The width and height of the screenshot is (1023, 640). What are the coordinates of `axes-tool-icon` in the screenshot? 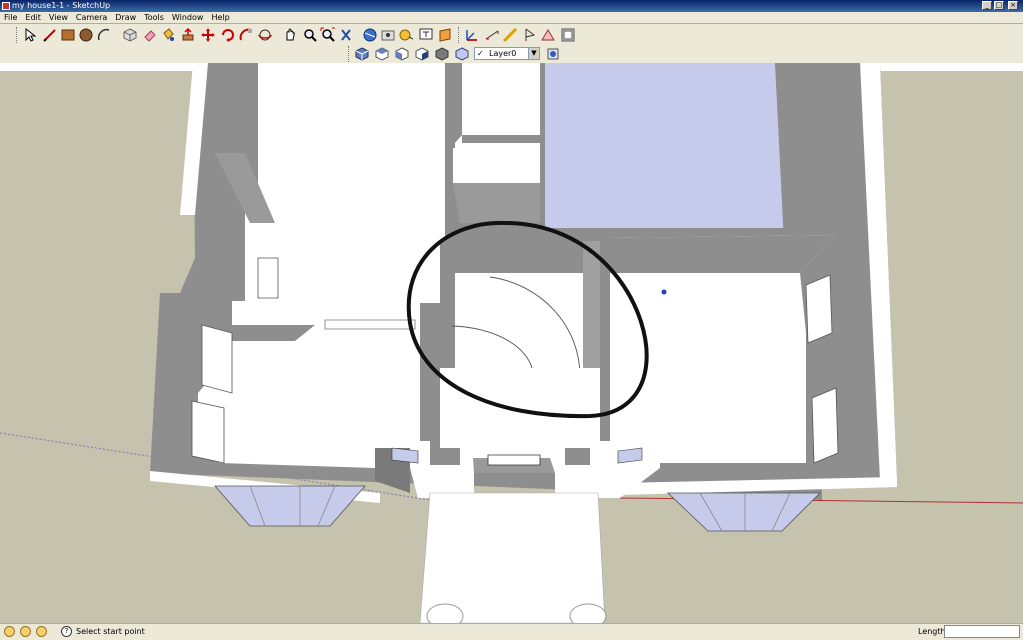 It's located at (472, 35).